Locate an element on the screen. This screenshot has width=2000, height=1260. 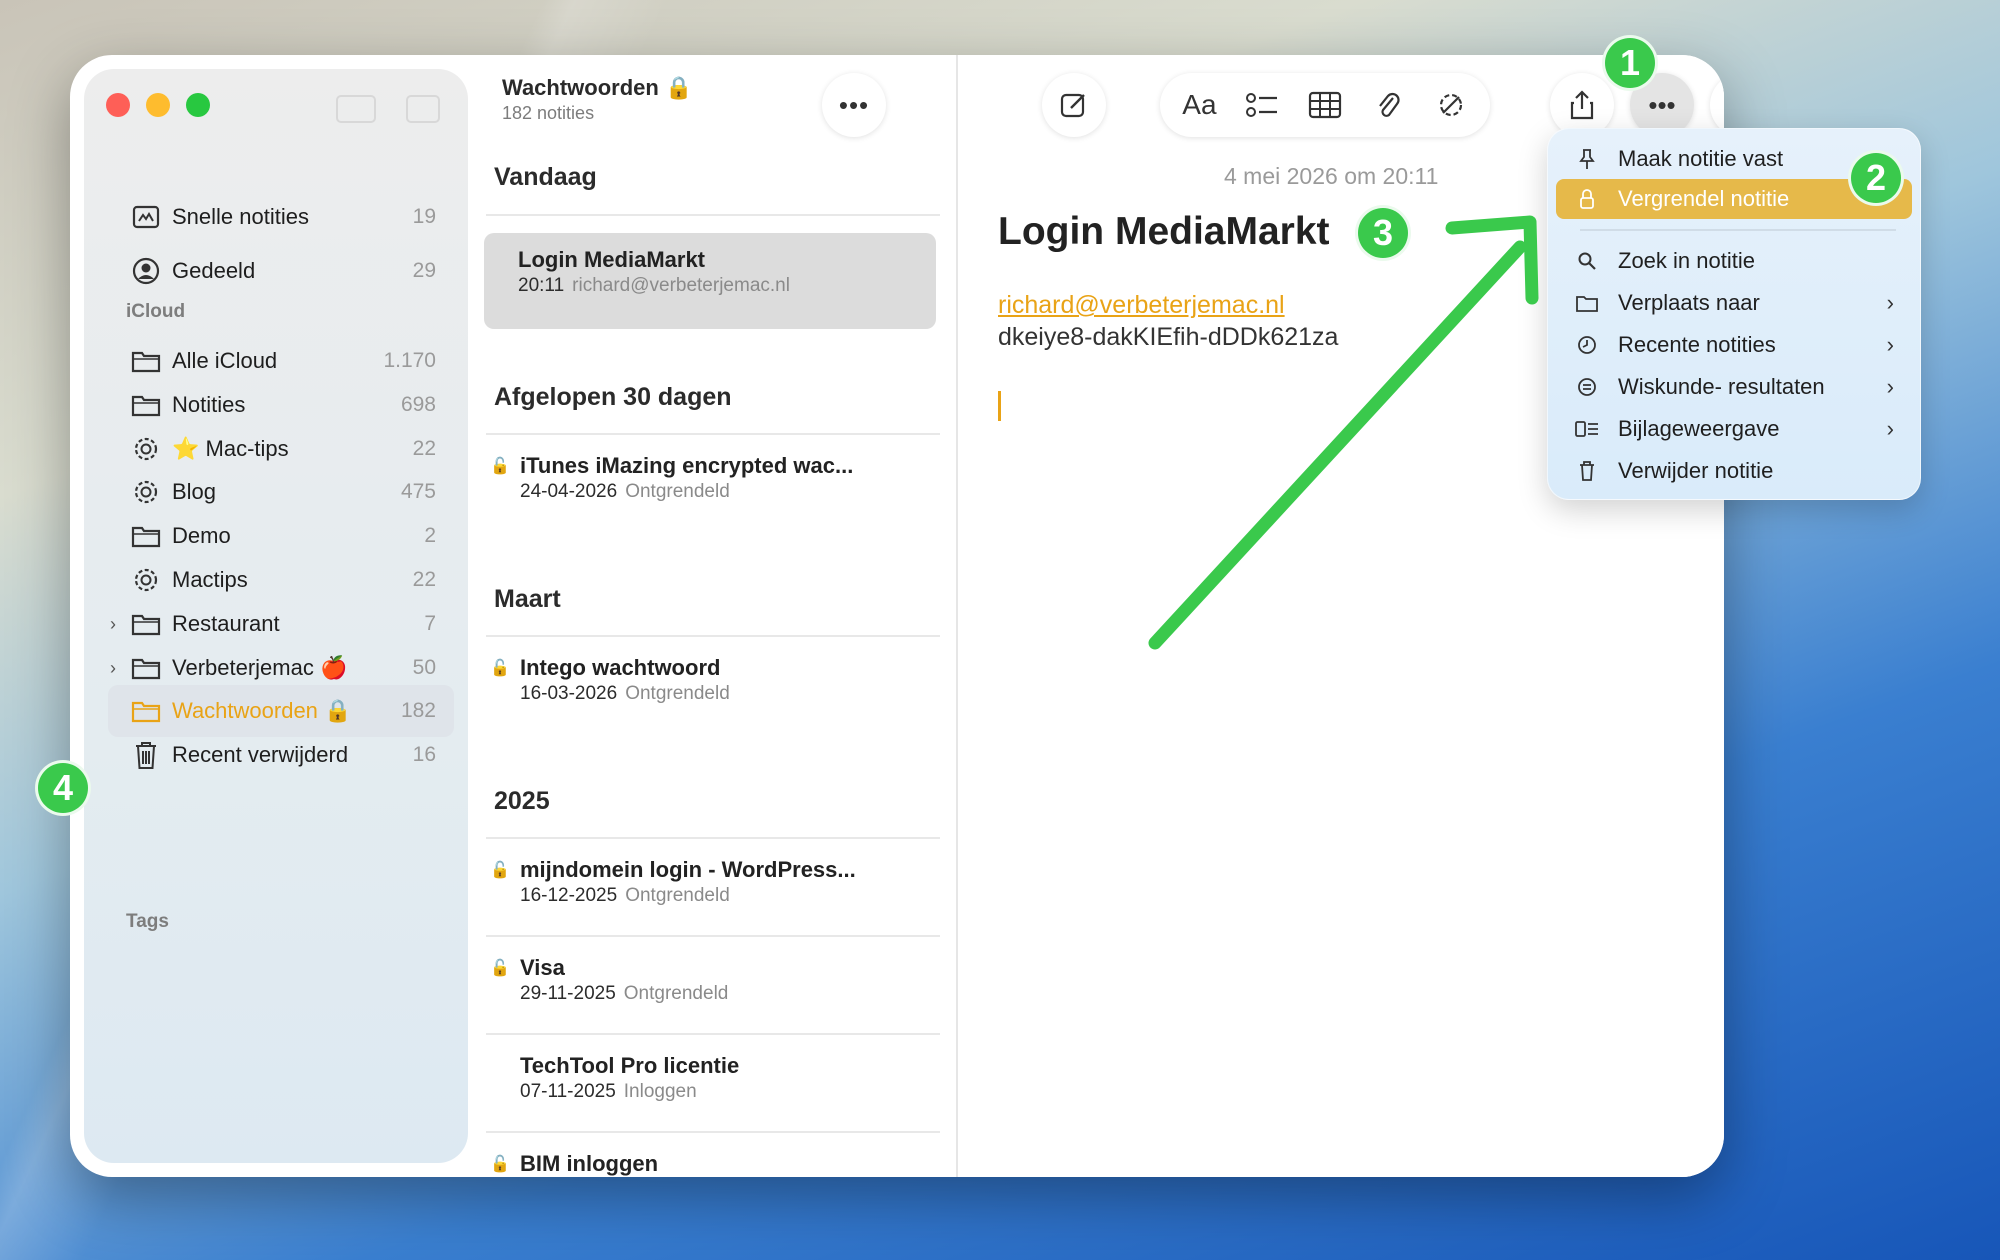
annotation-badge-2: 2 is located at coordinates (1876, 178).